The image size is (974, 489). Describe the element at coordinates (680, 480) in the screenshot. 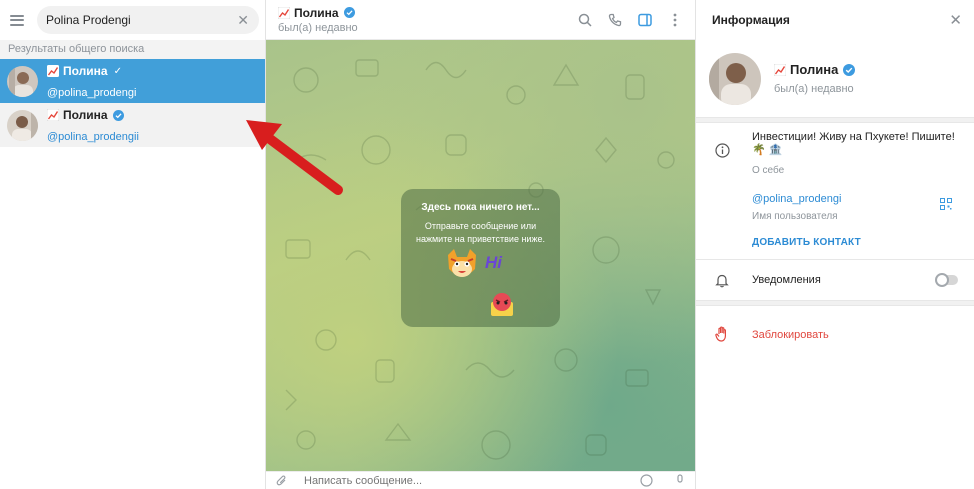

I see `microphone-icon` at that location.